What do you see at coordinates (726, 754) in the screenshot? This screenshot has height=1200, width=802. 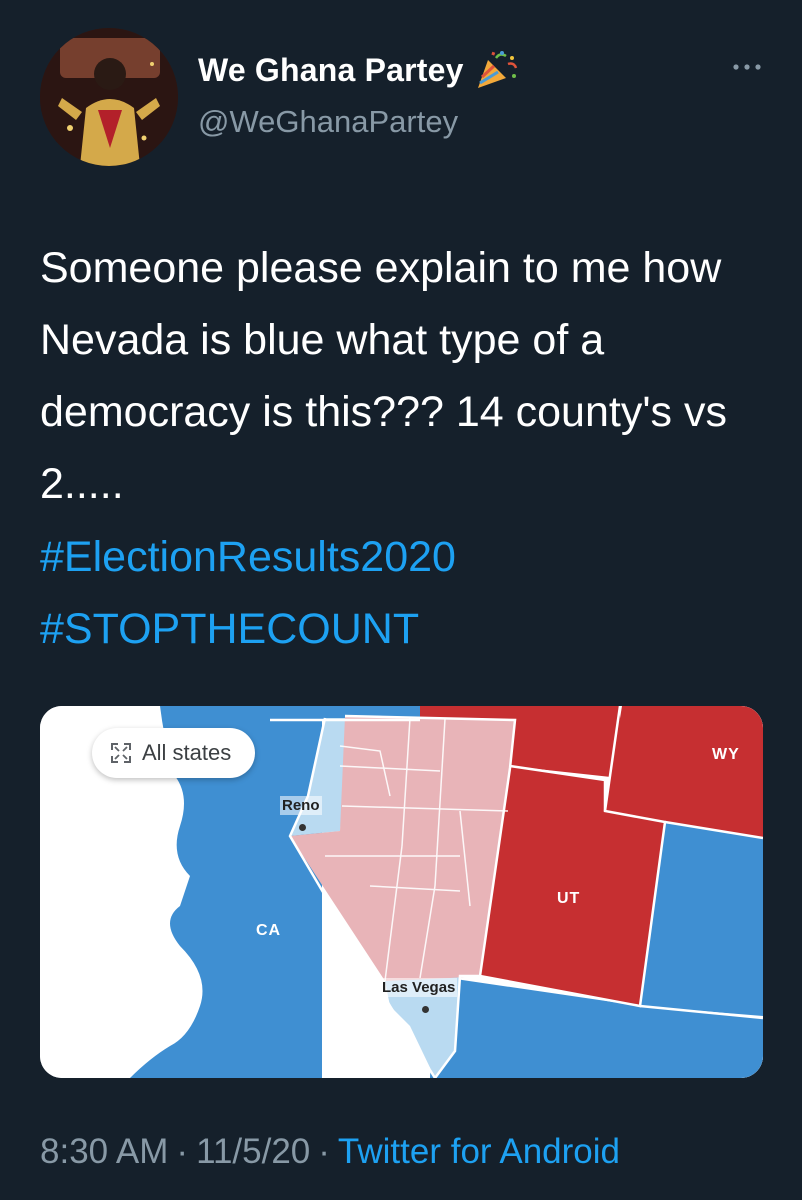 I see `state-label-wy: WY` at bounding box center [726, 754].